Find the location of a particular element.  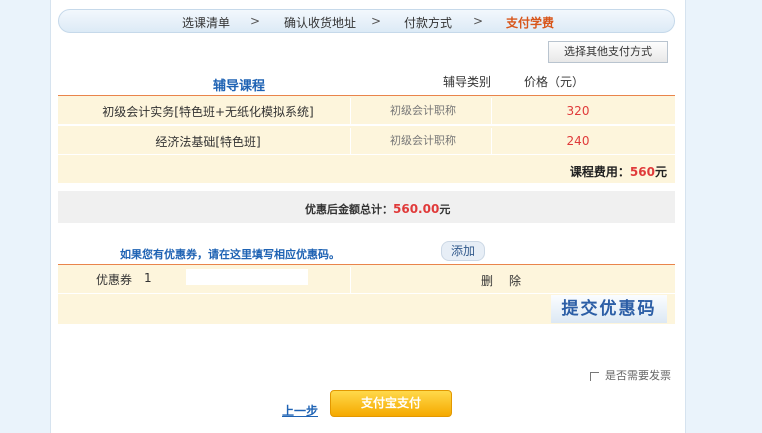

course-fee-row: 课程费用：560元 is located at coordinates (366, 169).